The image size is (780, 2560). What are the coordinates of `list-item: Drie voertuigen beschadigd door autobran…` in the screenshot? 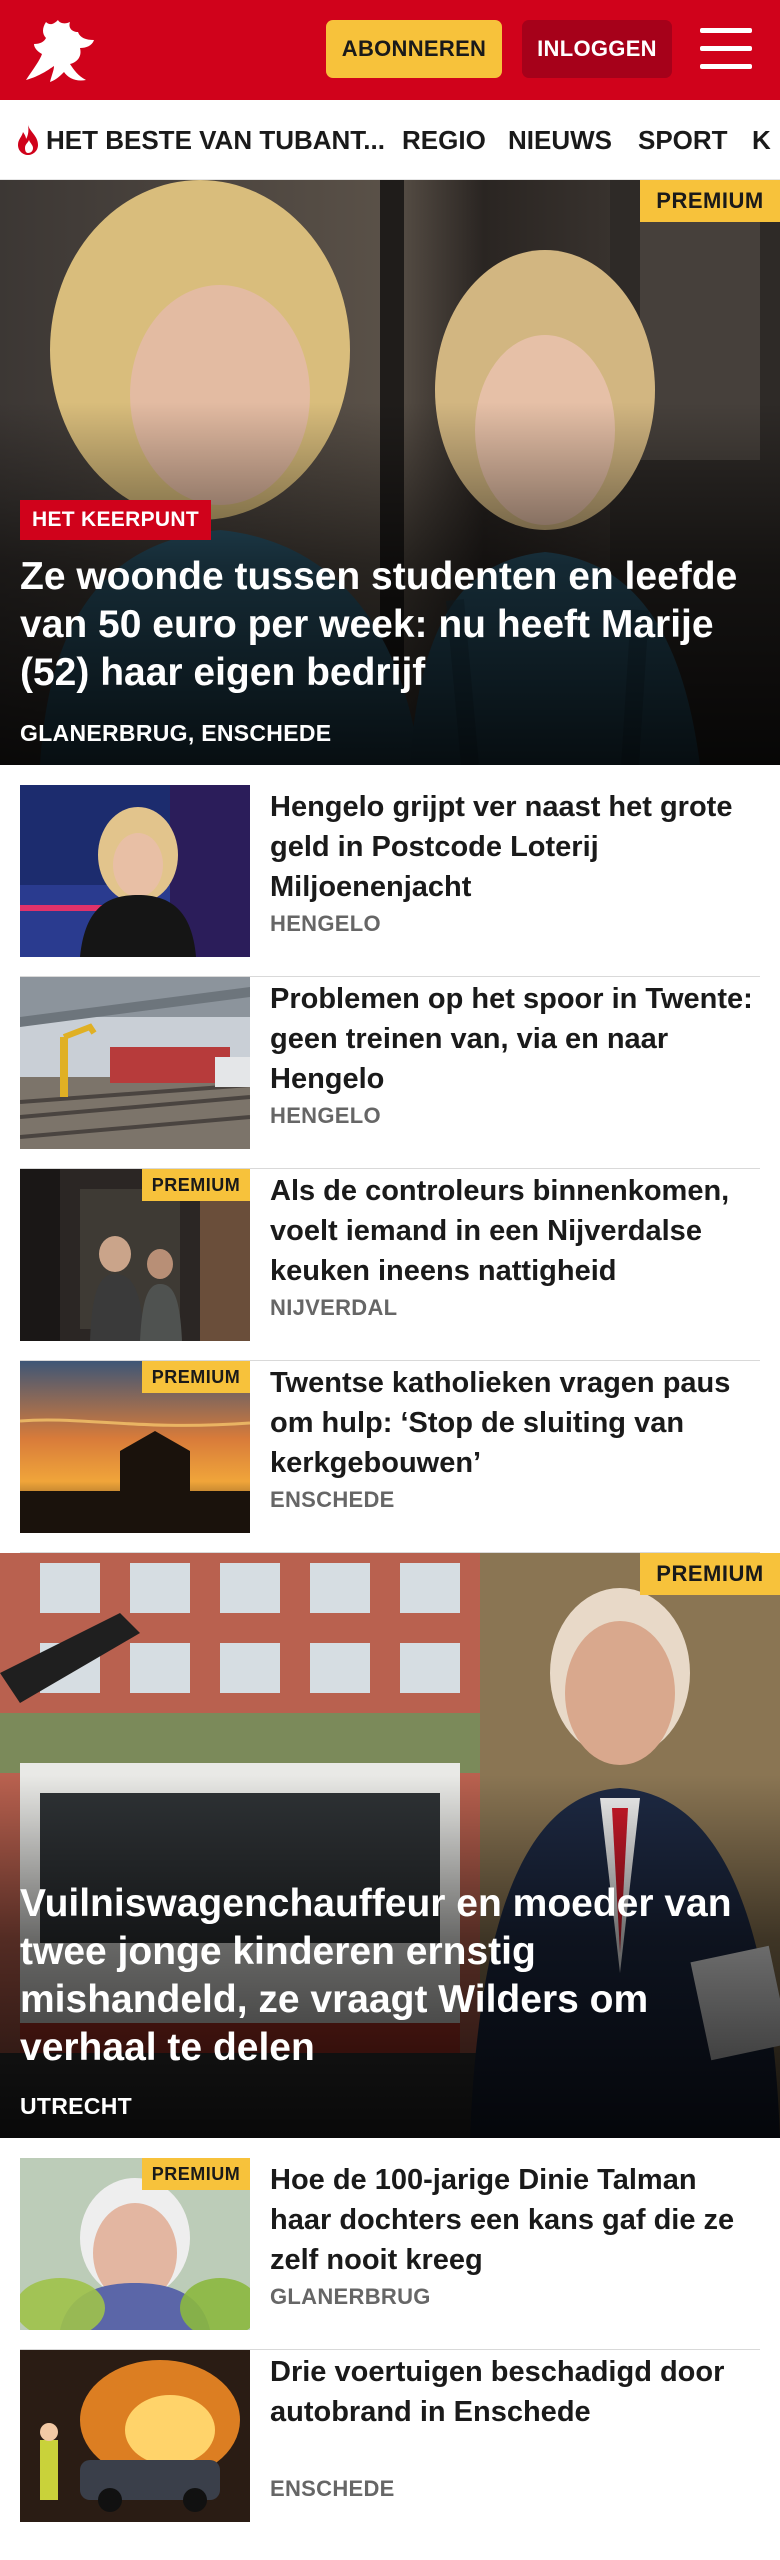 It's located at (390, 2446).